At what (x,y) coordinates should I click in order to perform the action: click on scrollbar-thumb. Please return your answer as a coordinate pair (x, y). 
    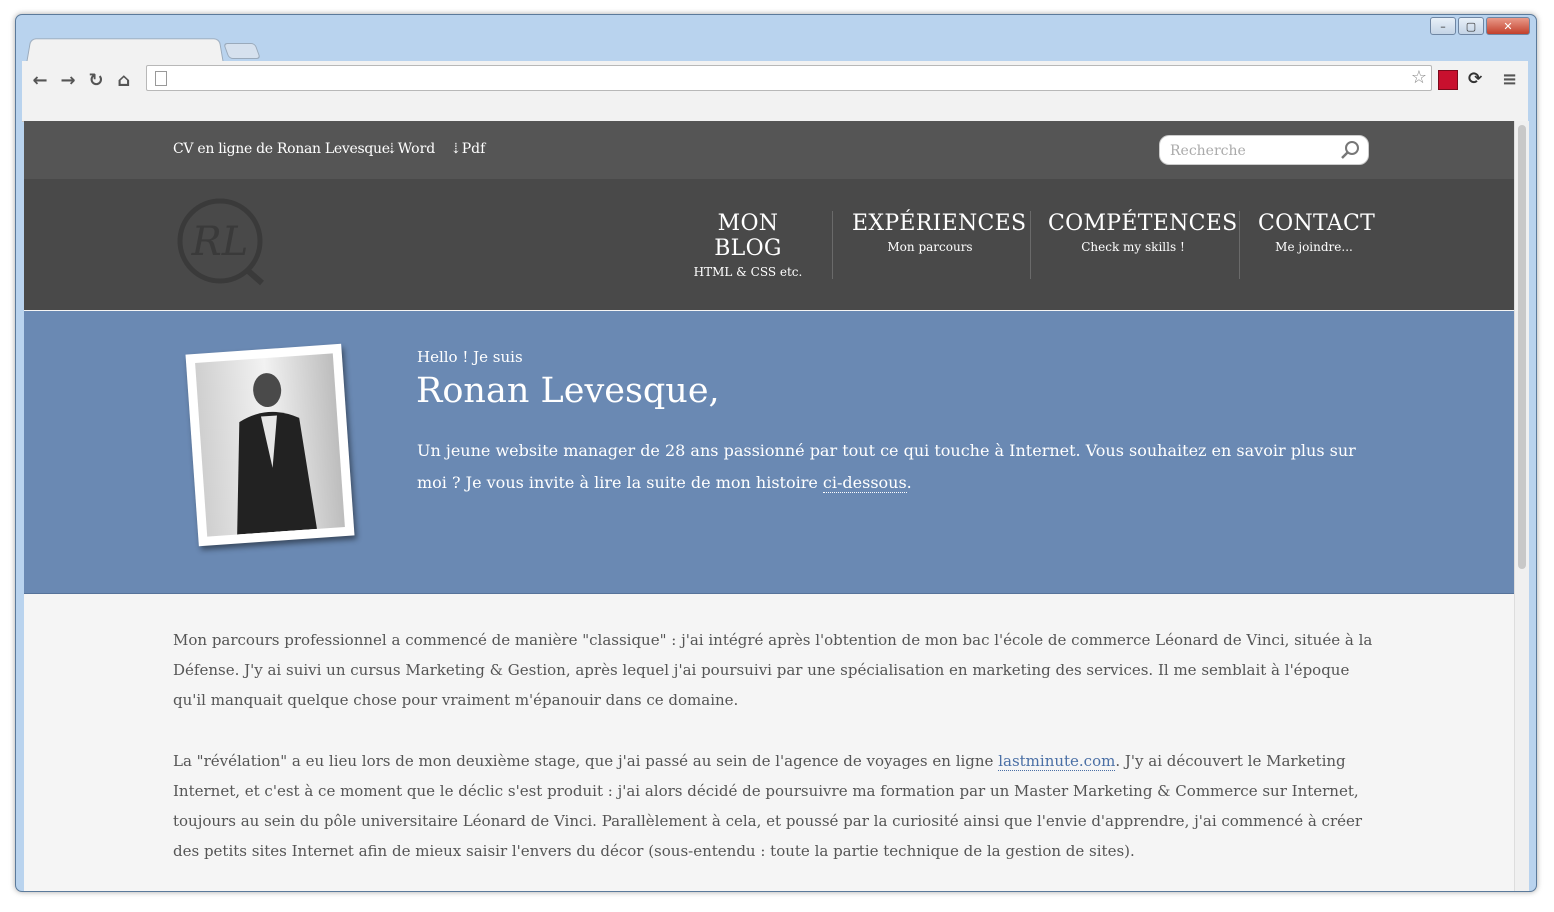
    Looking at the image, I should click on (1522, 347).